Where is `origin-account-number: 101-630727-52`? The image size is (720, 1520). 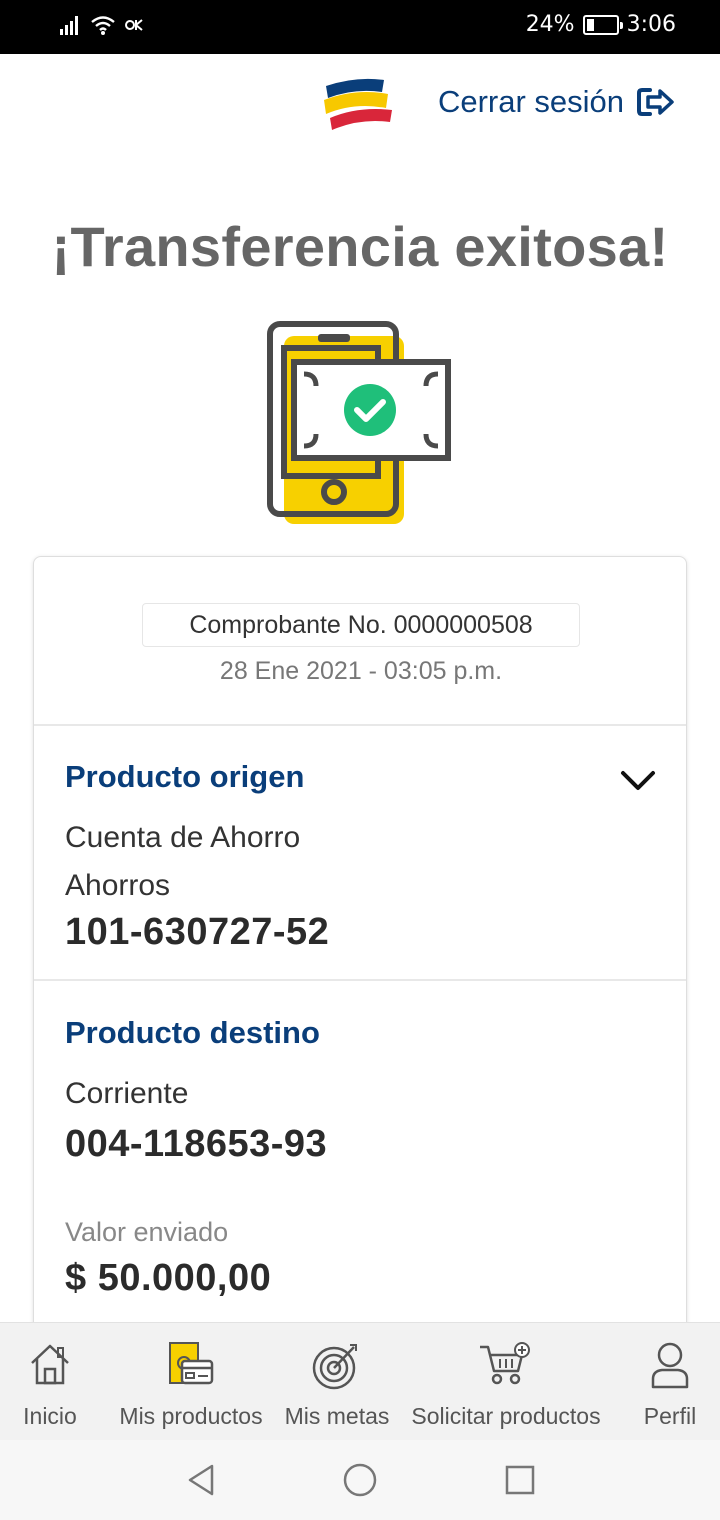
origin-account-number: 101-630727-52 is located at coordinates (197, 932).